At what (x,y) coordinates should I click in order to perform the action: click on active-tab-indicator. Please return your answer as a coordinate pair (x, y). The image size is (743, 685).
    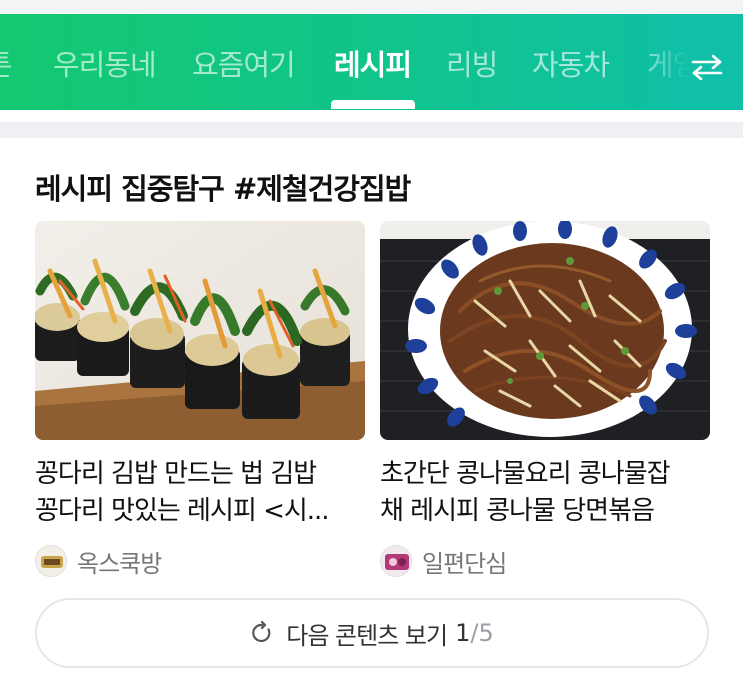
    Looking at the image, I should click on (373, 104).